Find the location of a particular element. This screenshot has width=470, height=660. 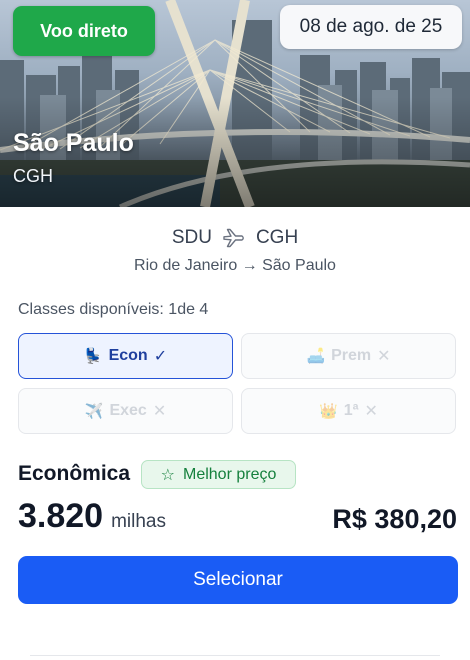

class-option-econ: 💺 Econ ✓ is located at coordinates (125, 356).